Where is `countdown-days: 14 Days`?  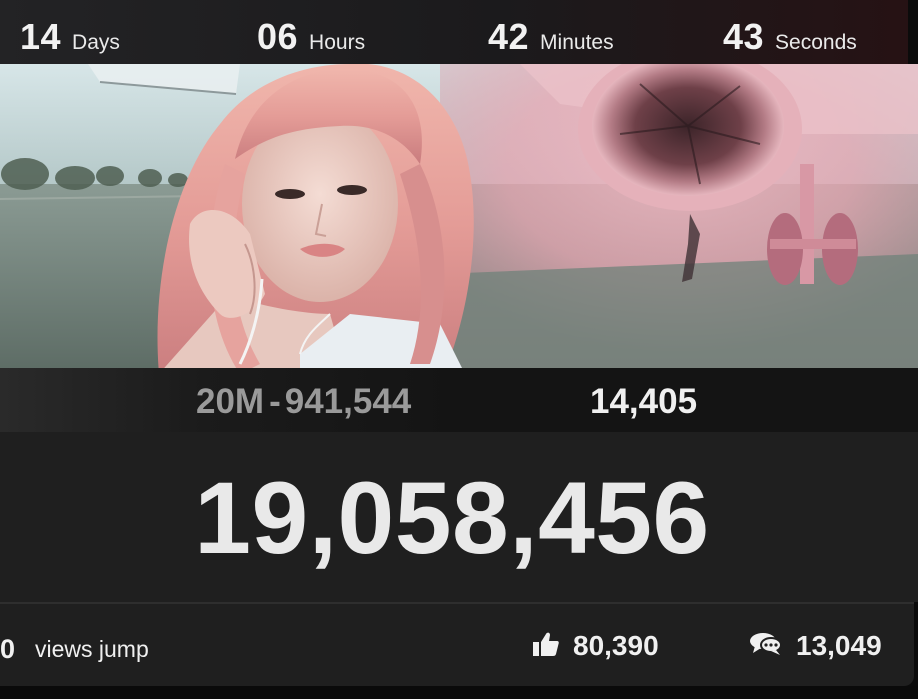
countdown-days: 14 Days is located at coordinates (70, 37).